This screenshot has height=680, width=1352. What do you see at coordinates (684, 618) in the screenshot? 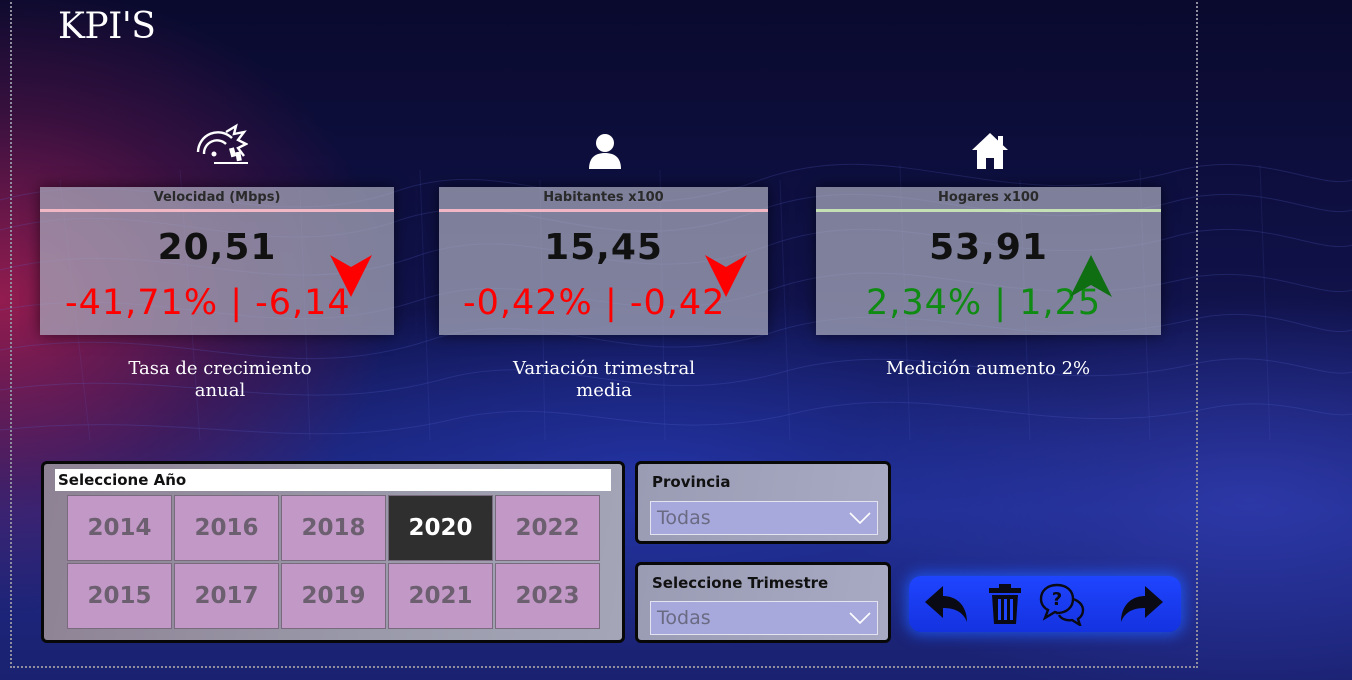
I see `trimestre-value: Todas` at bounding box center [684, 618].